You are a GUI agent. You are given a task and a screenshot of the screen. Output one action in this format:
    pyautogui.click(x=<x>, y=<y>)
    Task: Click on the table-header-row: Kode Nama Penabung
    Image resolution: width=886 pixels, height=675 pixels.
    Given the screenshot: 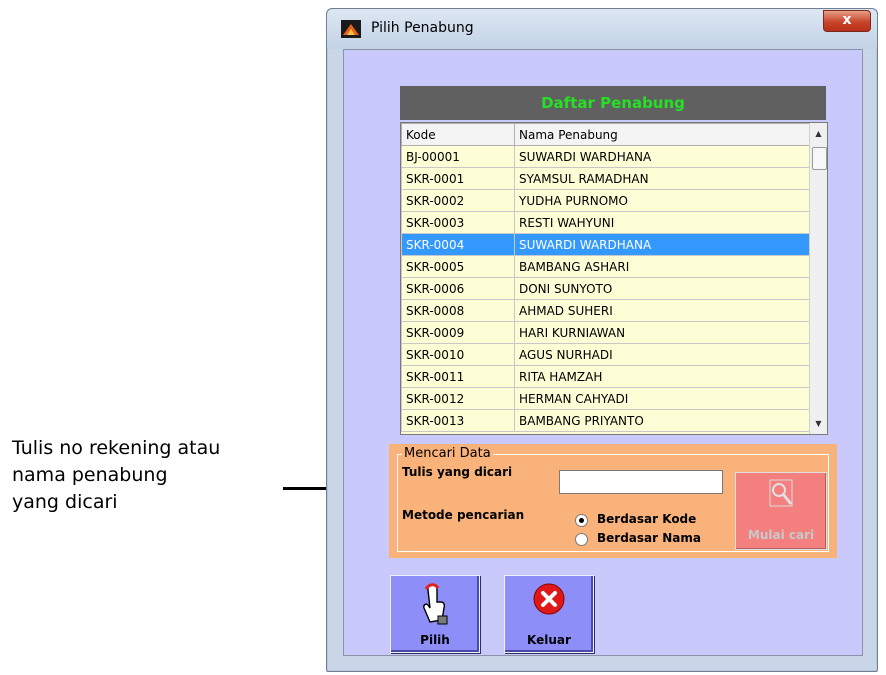 What is the action you would take?
    pyautogui.click(x=606, y=134)
    